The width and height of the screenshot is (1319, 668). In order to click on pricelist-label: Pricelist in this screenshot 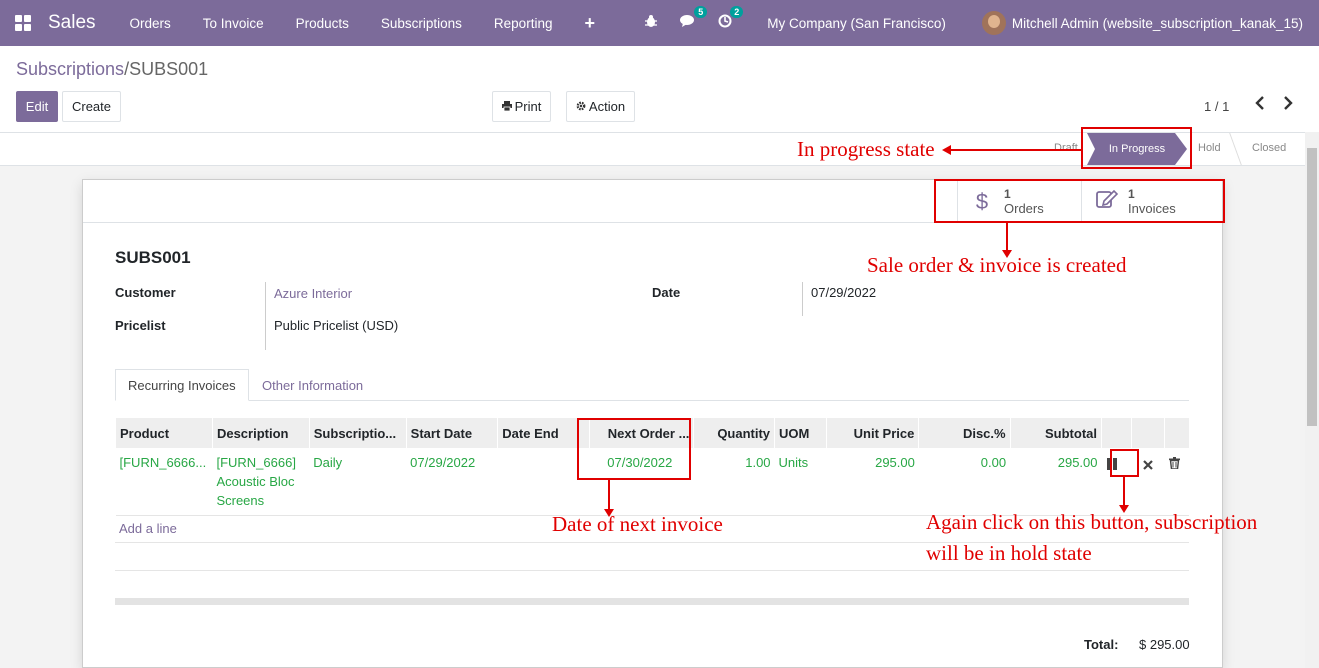, I will do `click(140, 325)`.